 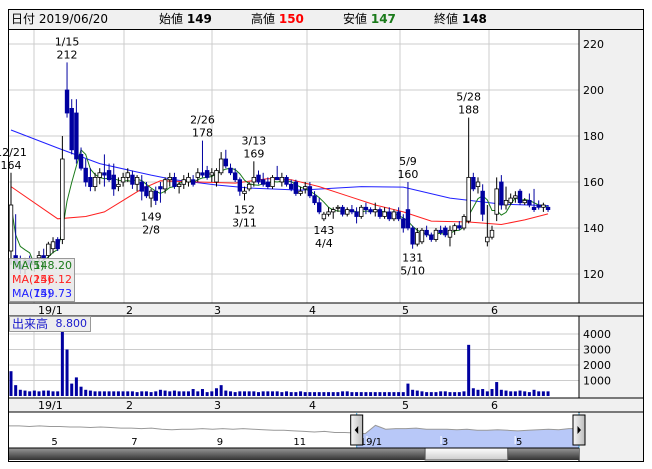 I want to click on low-annotation-date: 4/4, so click(x=324, y=243).